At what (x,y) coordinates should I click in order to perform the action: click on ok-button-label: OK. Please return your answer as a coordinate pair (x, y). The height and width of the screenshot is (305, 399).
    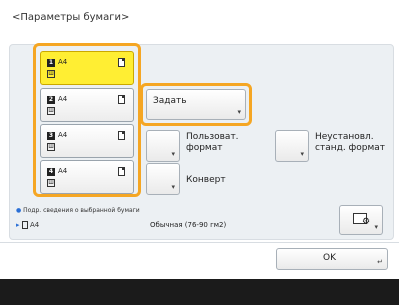
    Looking at the image, I should click on (329, 258).